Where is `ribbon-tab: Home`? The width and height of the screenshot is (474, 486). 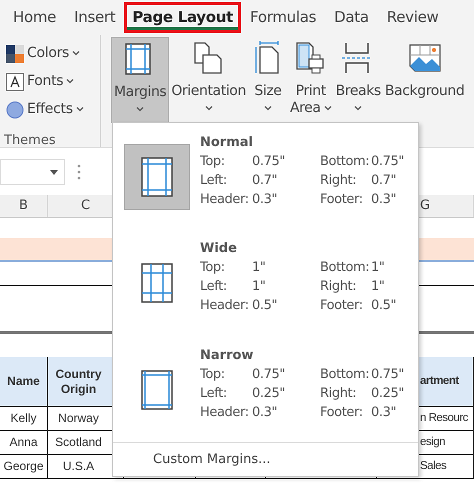 ribbon-tab: Home is located at coordinates (35, 17).